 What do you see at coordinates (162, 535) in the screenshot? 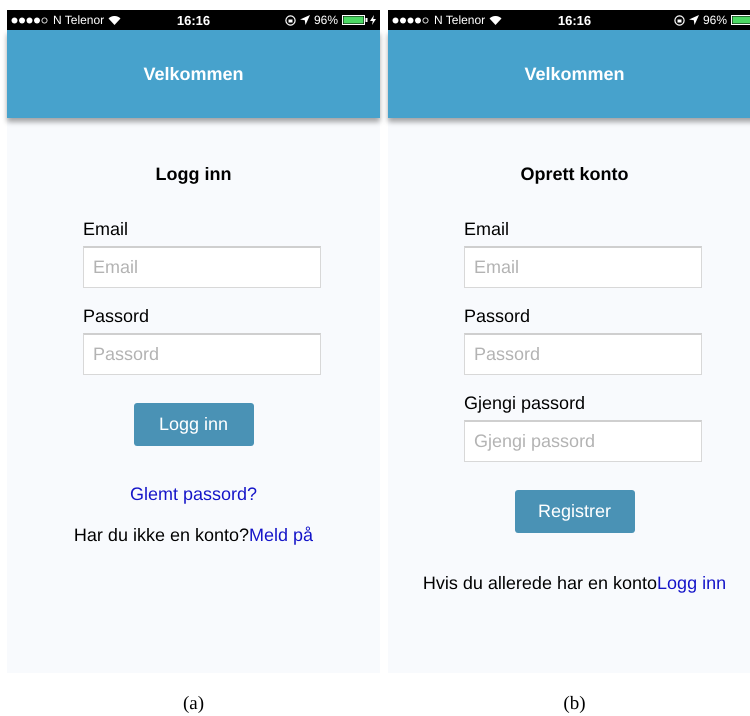
I see `prompt-text: Har du ikke en konto?` at bounding box center [162, 535].